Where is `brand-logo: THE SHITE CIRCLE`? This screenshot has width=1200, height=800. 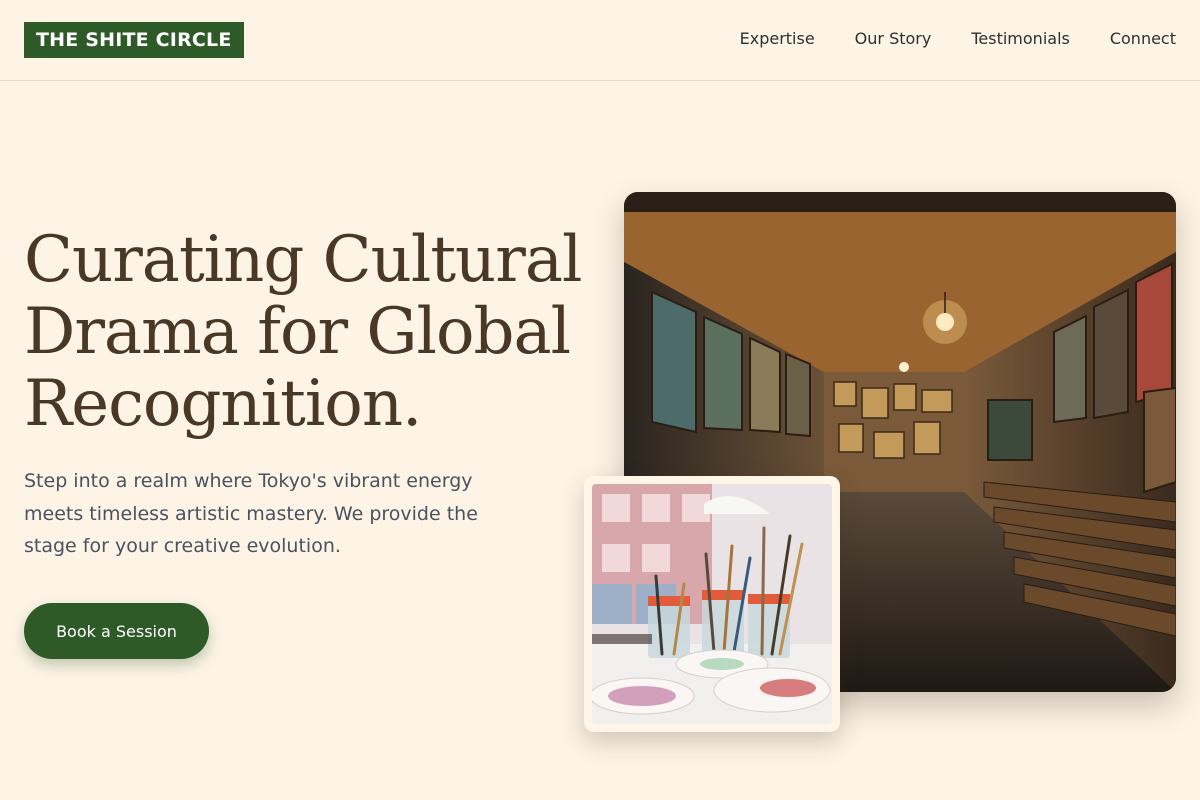
brand-logo: THE SHITE CIRCLE is located at coordinates (134, 40).